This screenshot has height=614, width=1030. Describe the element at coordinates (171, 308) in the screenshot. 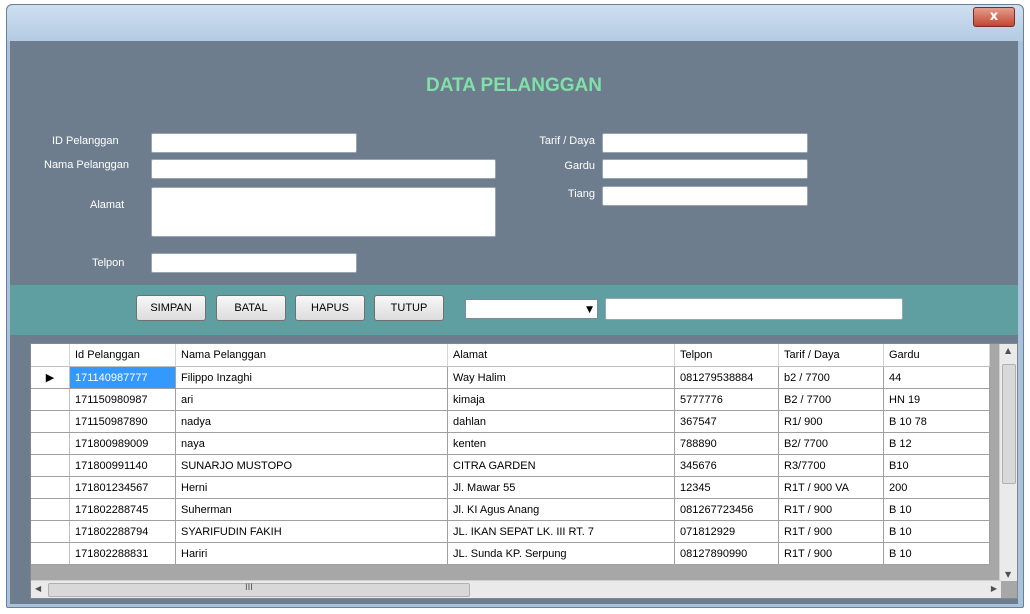

I see `simpan-button: SIMPAN` at that location.